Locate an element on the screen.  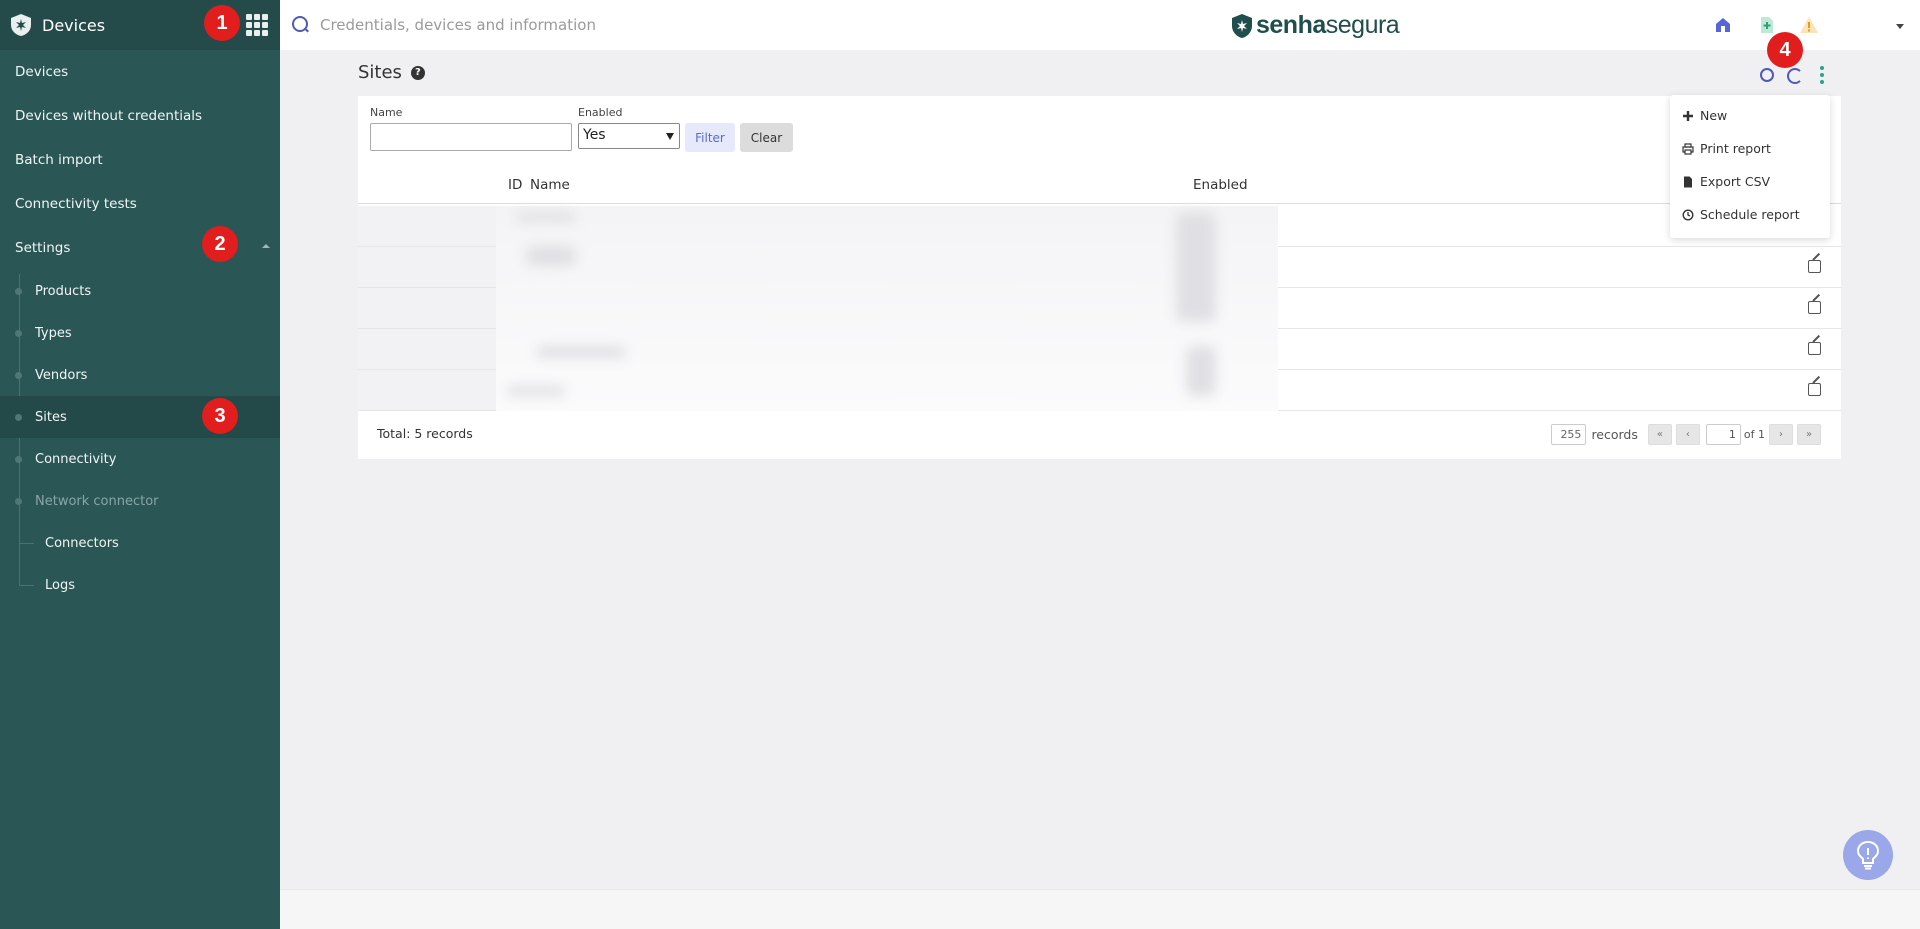
search-input is located at coordinates (620, 25).